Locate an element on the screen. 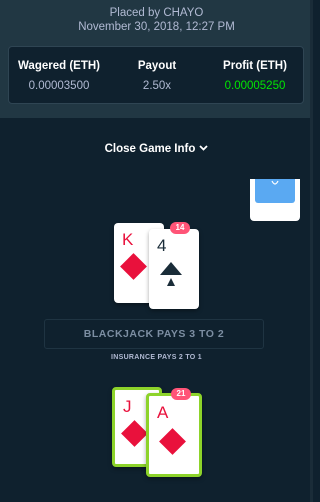 The width and height of the screenshot is (320, 502). deck-card is located at coordinates (275, 200).